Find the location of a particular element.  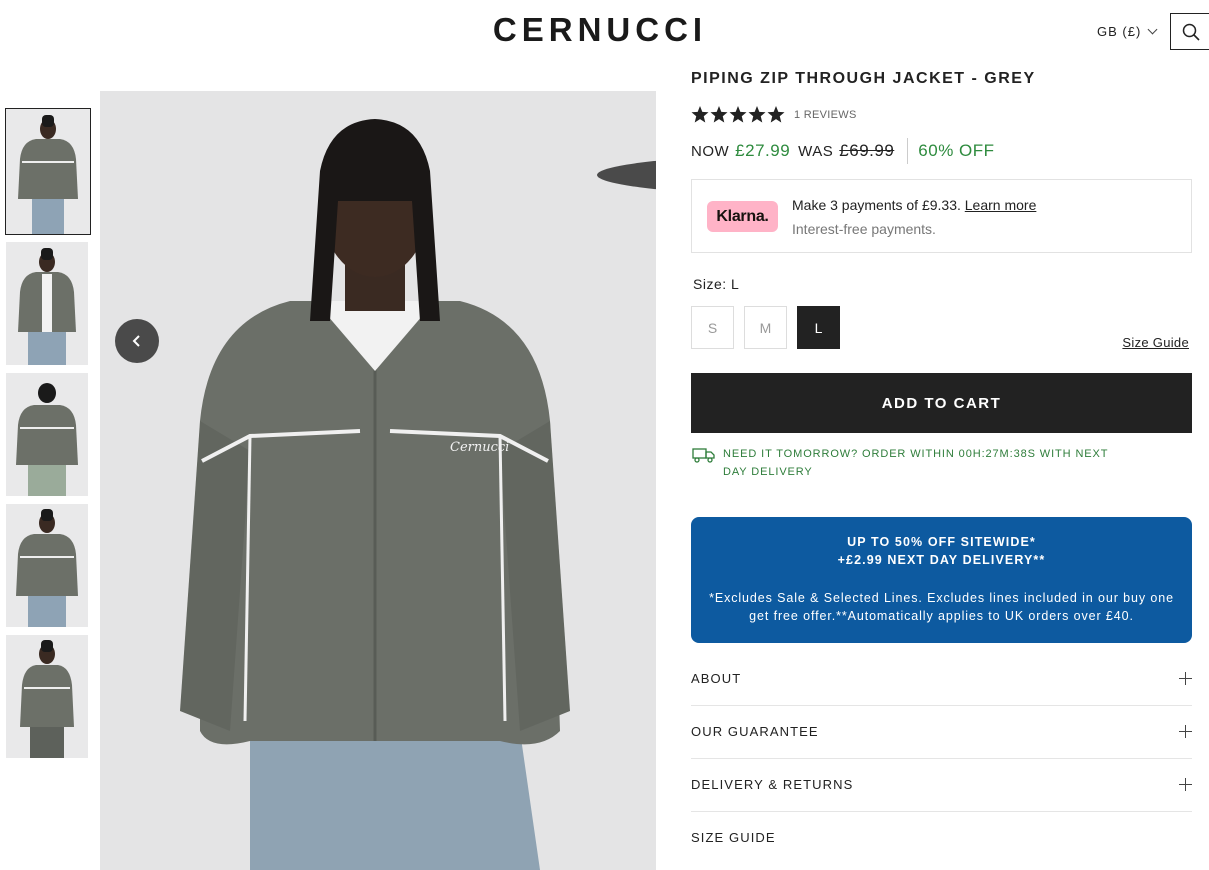

size-option-s: S is located at coordinates (712, 327).